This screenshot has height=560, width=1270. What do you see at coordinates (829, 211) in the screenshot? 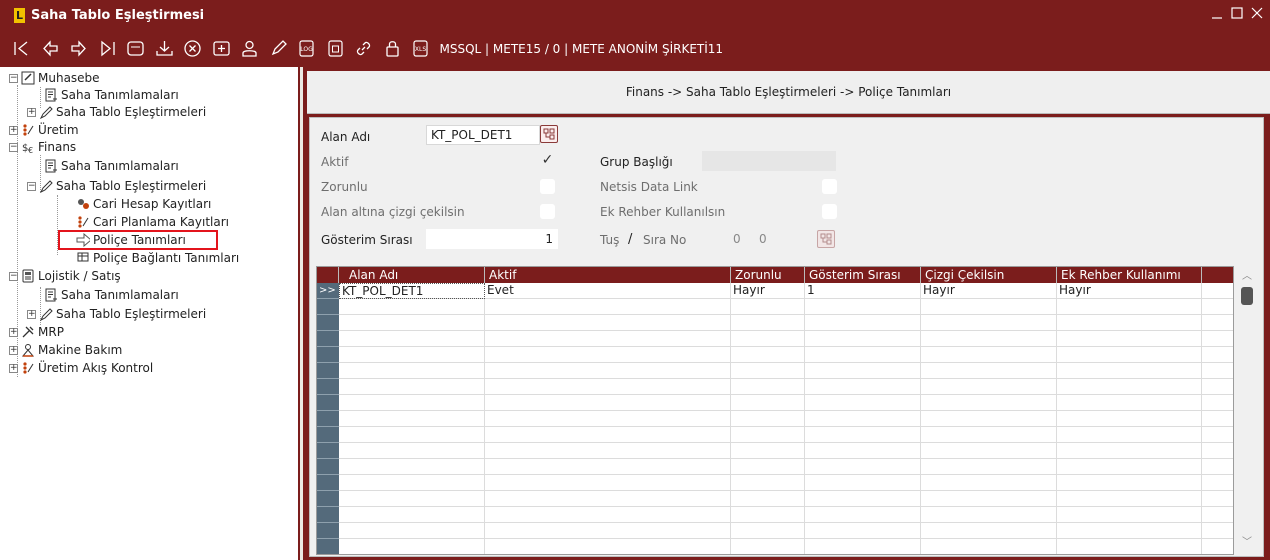
I see `ek-rehber-checkbox` at bounding box center [829, 211].